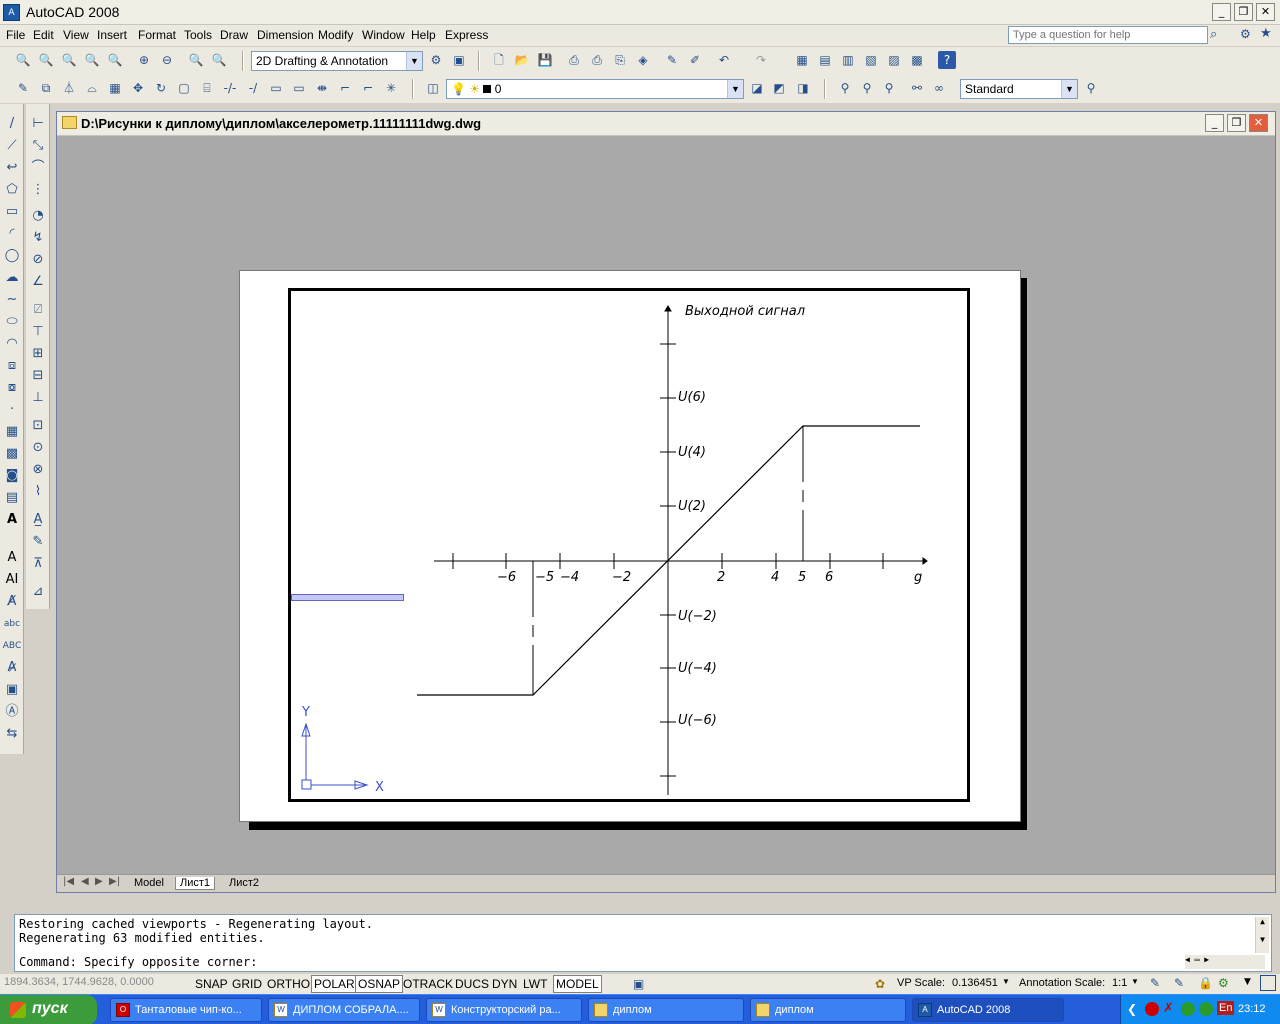 The image size is (1280, 1024). What do you see at coordinates (825, 60) in the screenshot?
I see `design-center-icon: ▤` at bounding box center [825, 60].